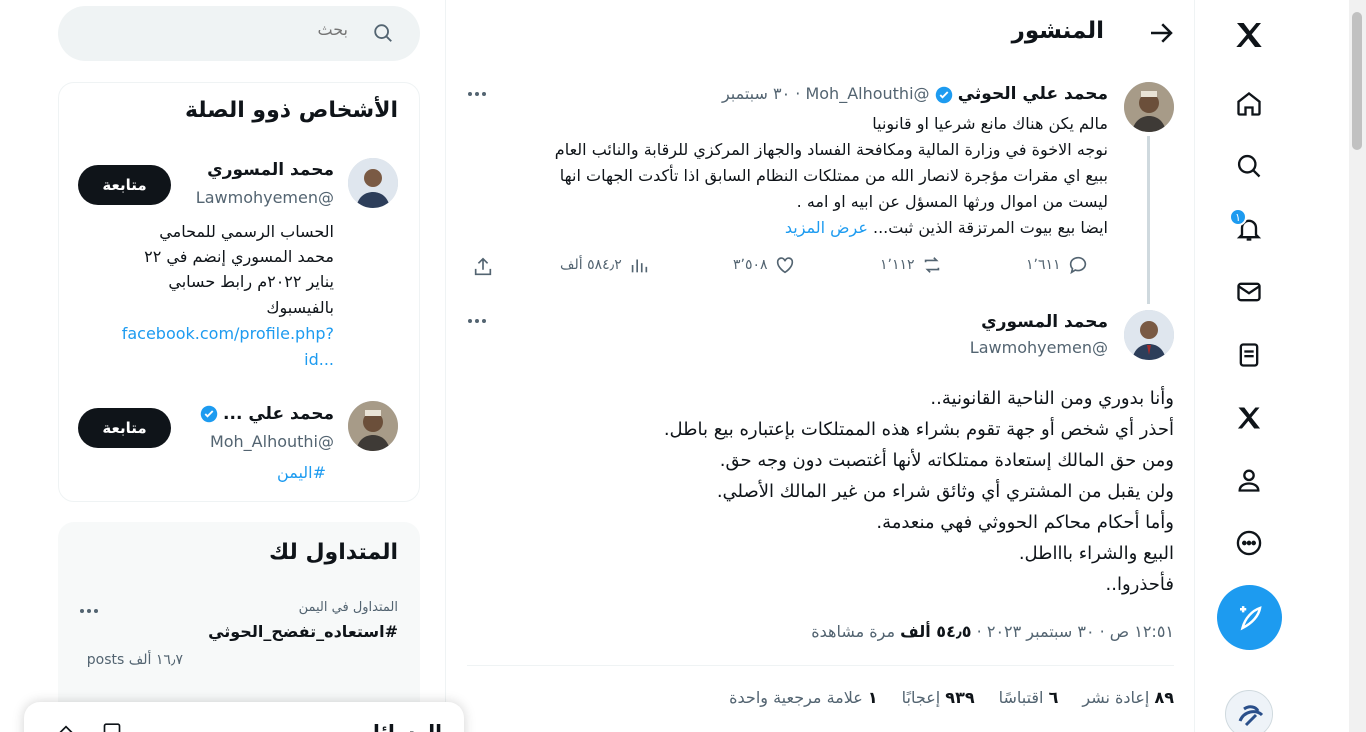  I want to click on main-tweet-line: وأما أحكام محاكم الحووثي فهي منعدمة., so click(1025, 522).